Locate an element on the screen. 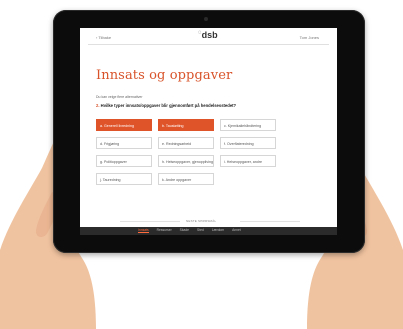  option-tile: h. Helseoppgaver, gjenoppliving is located at coordinates (186, 161).